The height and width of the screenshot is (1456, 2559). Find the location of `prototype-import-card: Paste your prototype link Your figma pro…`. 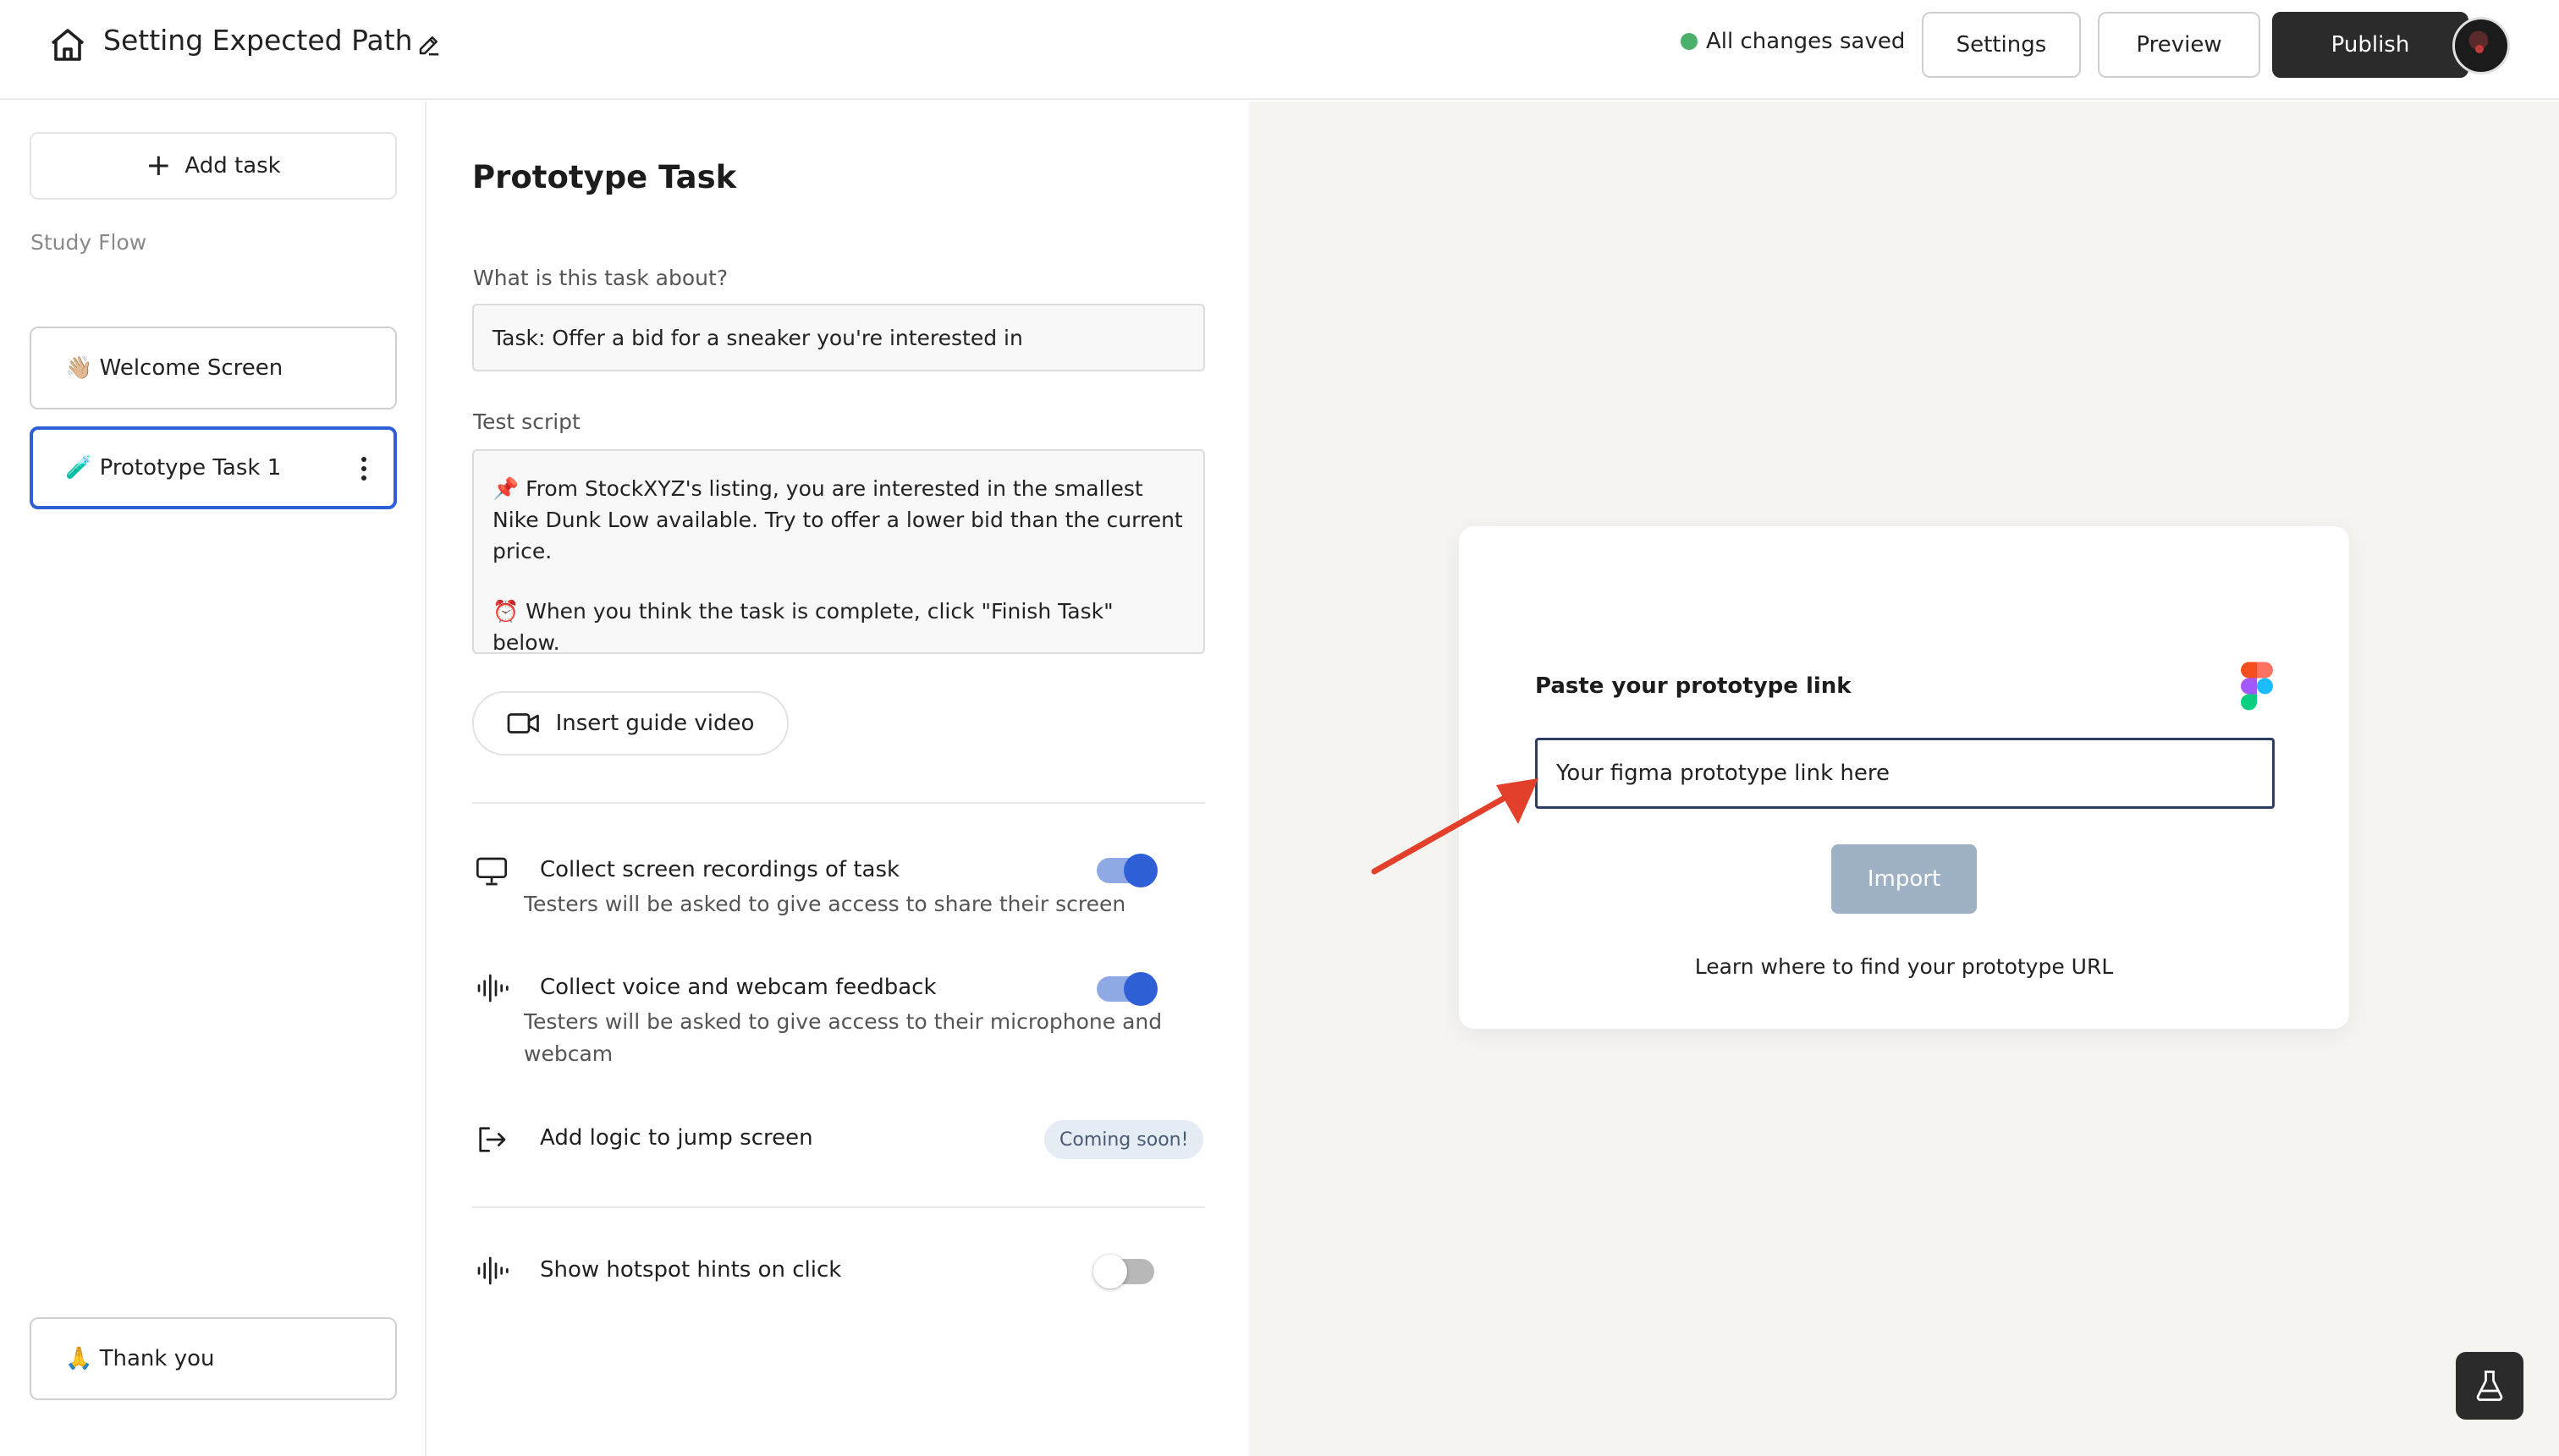

prototype-import-card: Paste your prototype link Your figma pro… is located at coordinates (1904, 777).